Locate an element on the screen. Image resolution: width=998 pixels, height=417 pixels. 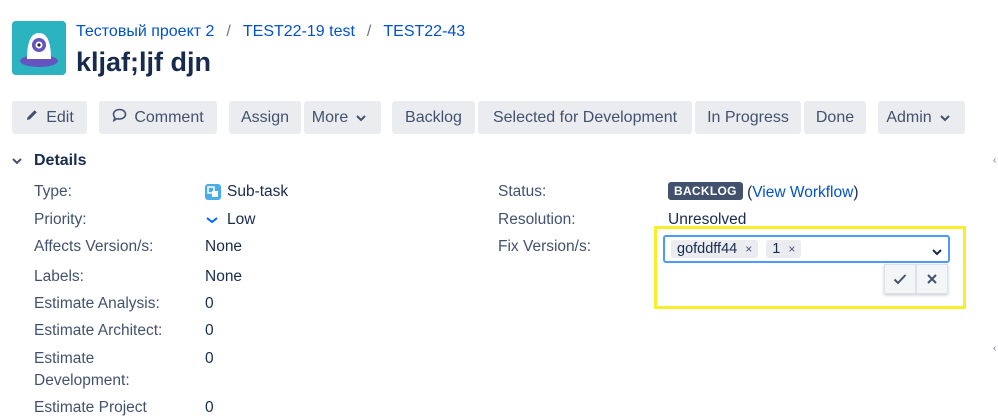
backlog-transition-button: Backlog is located at coordinates (433, 117).